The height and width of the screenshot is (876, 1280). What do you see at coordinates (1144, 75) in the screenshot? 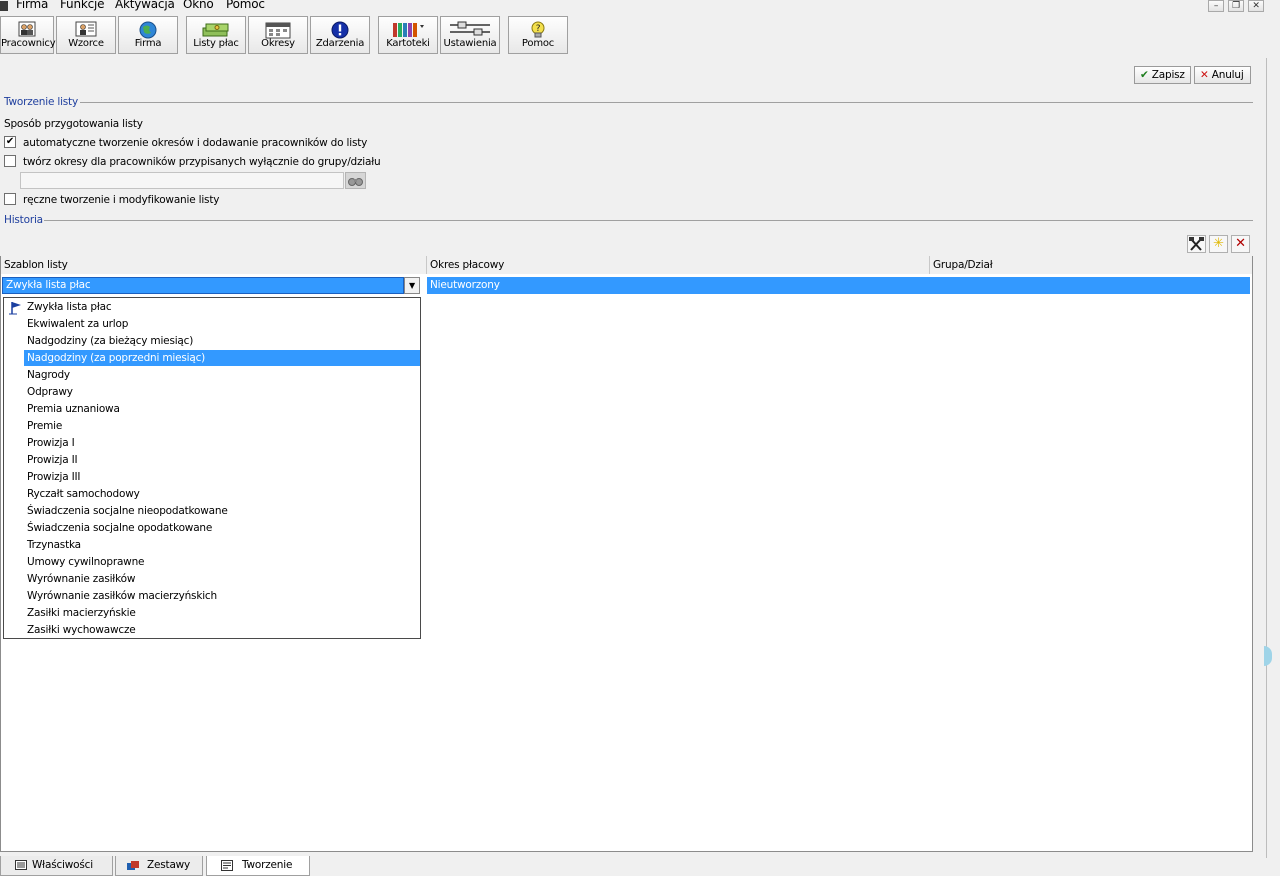
I see `check-icon: ✔` at bounding box center [1144, 75].